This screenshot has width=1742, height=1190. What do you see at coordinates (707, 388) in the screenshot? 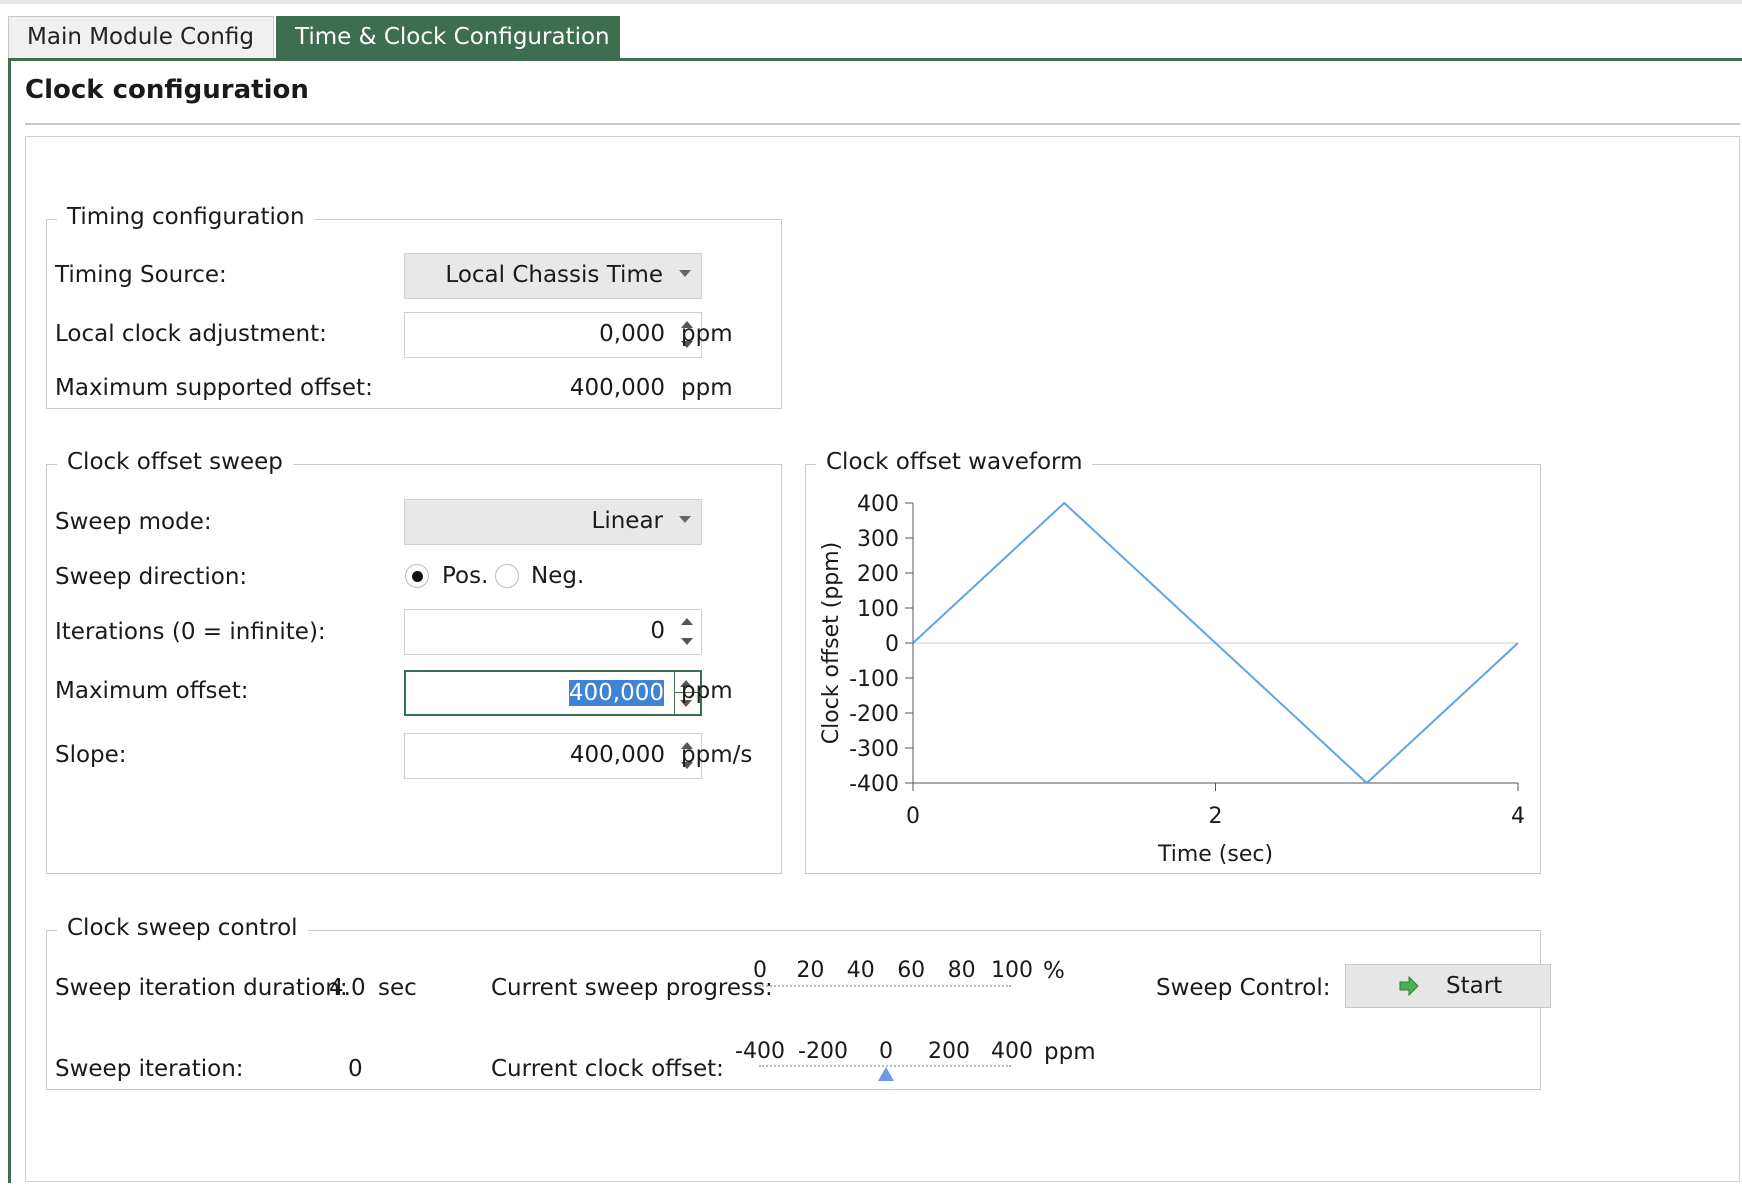
I see `max-supported-offset-unit: ppm` at bounding box center [707, 388].